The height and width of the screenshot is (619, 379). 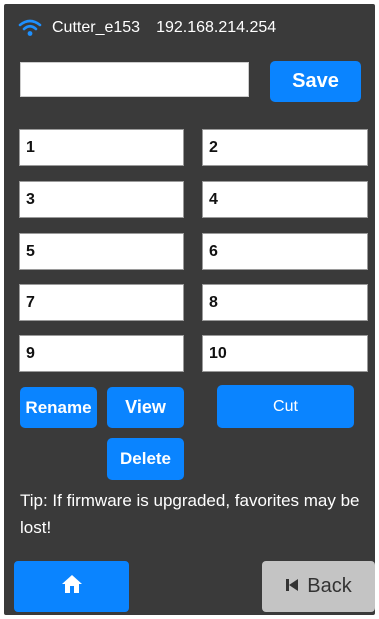 I want to click on cut-button: Cut, so click(x=285, y=406).